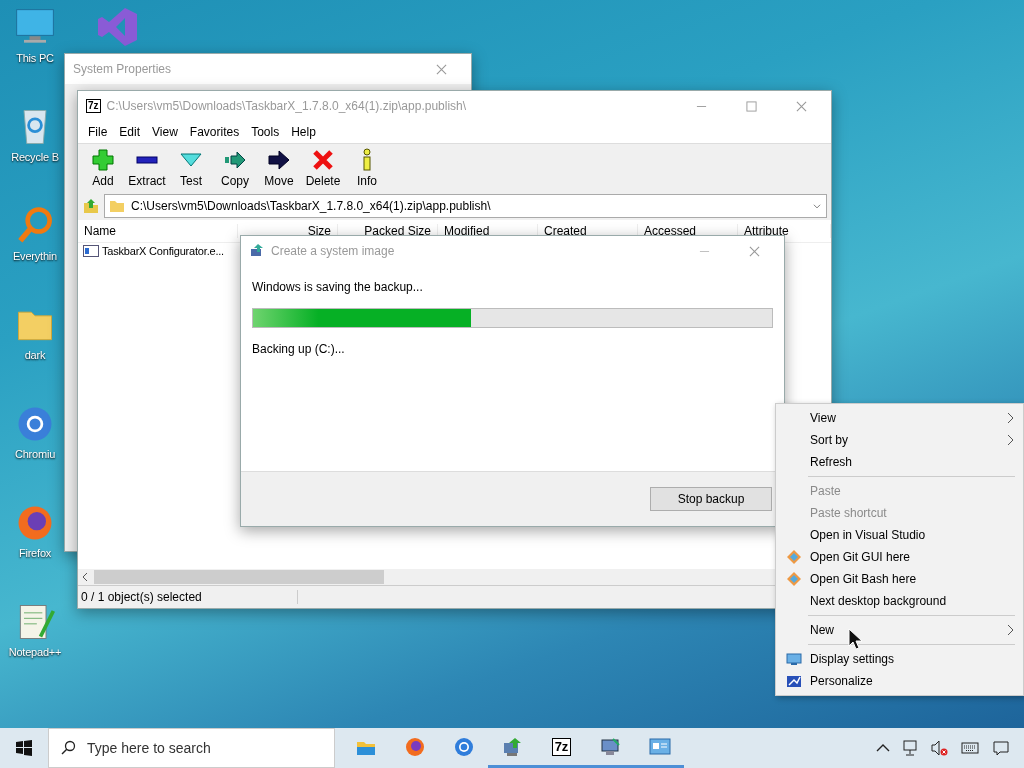 This screenshot has height=768, width=1024. I want to click on desktop-icon-label: This PC, so click(35, 58).